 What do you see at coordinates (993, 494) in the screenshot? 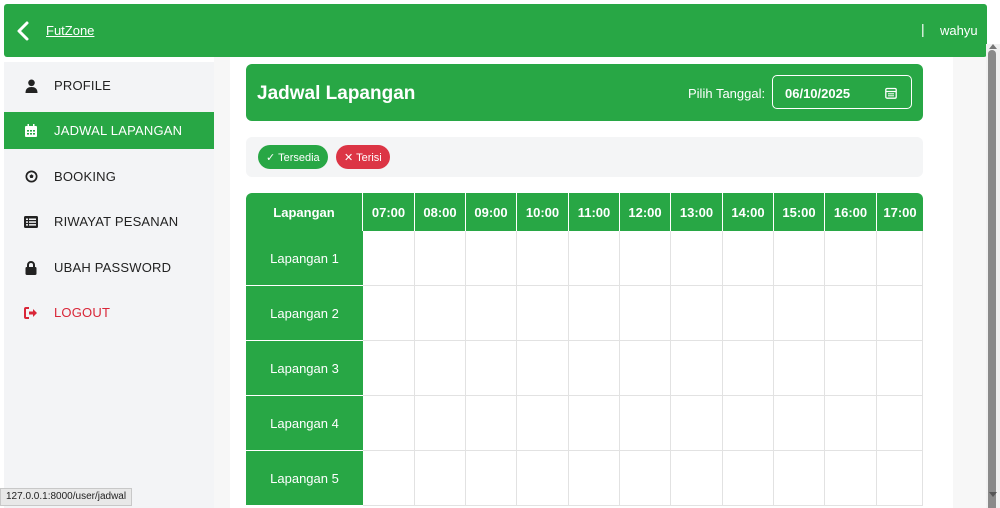
I see `scroll-down-arrow-icon` at bounding box center [993, 494].